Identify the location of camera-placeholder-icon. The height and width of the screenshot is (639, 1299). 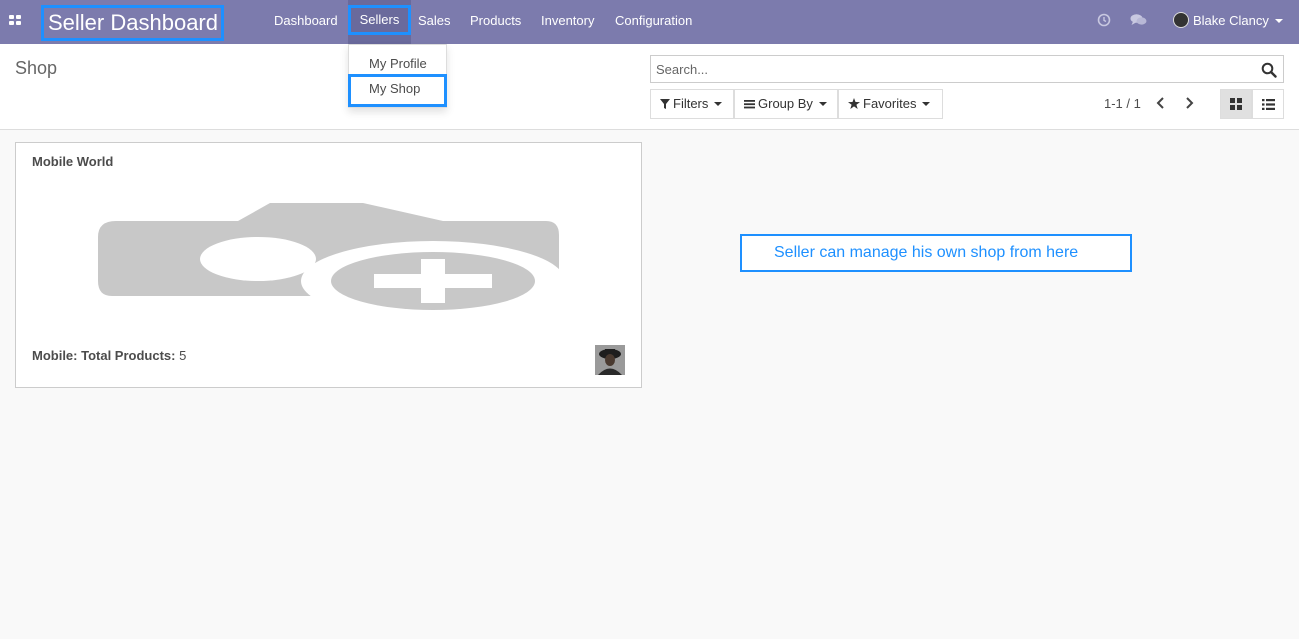
(329, 262).